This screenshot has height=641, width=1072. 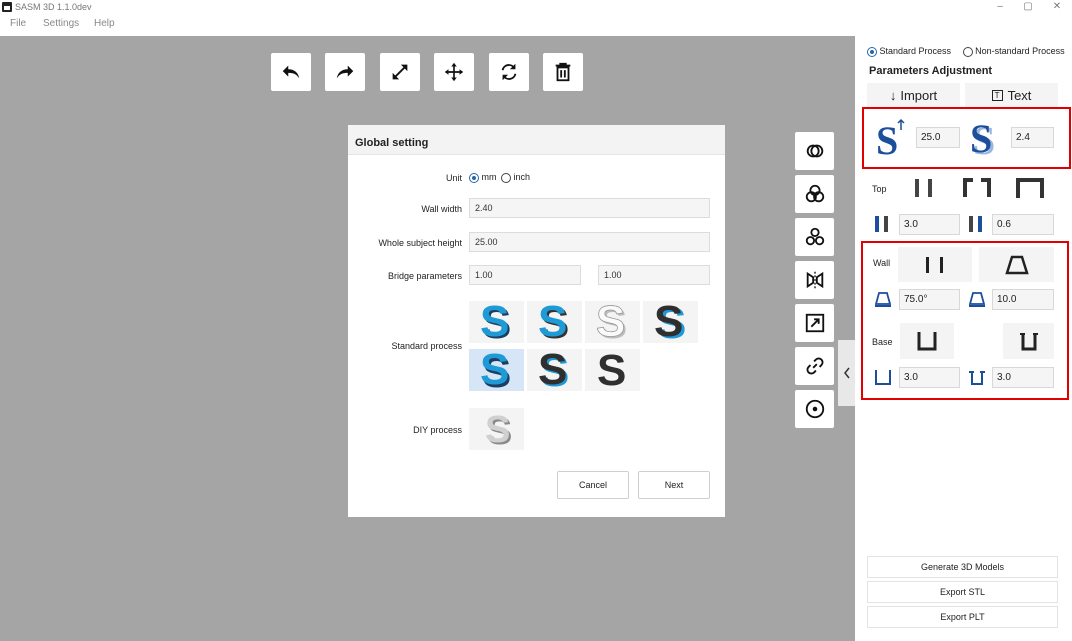 I want to click on move-button, so click(x=454, y=72).